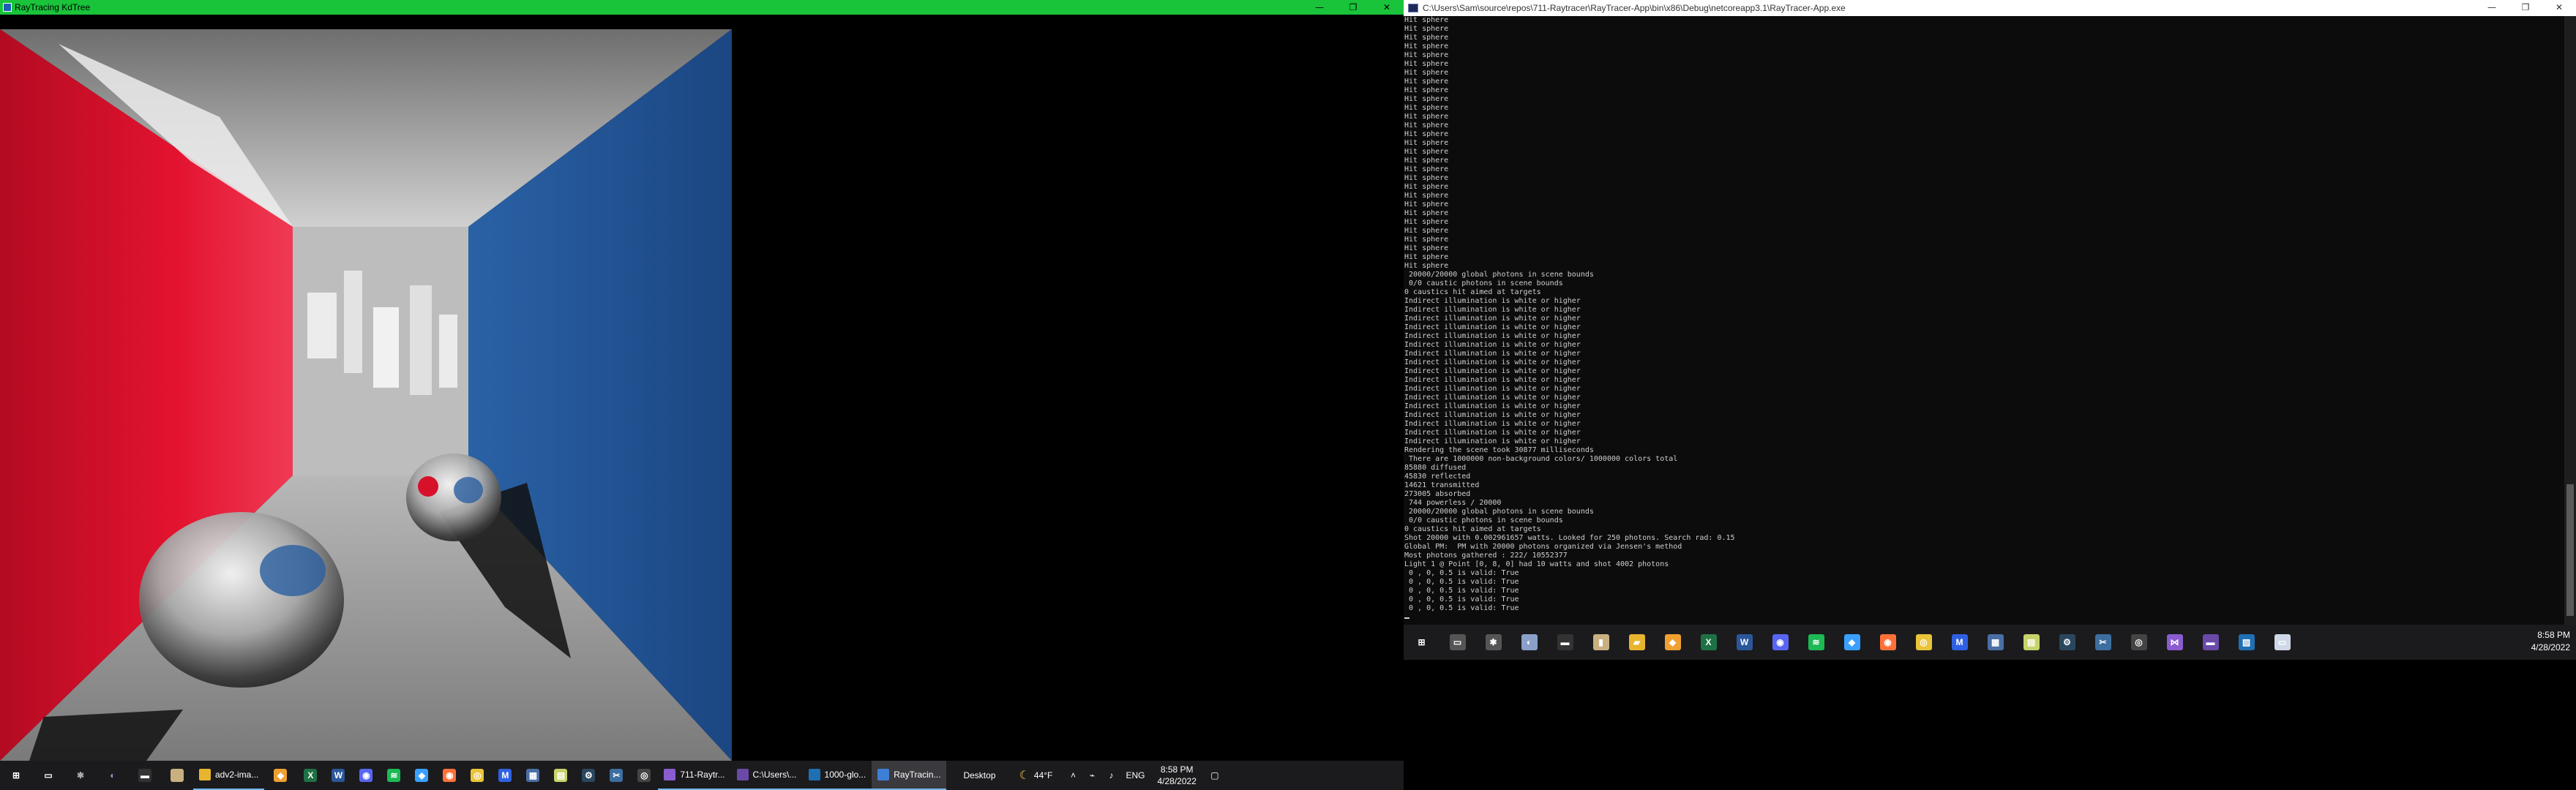  I want to click on small-sphere, so click(453, 497).